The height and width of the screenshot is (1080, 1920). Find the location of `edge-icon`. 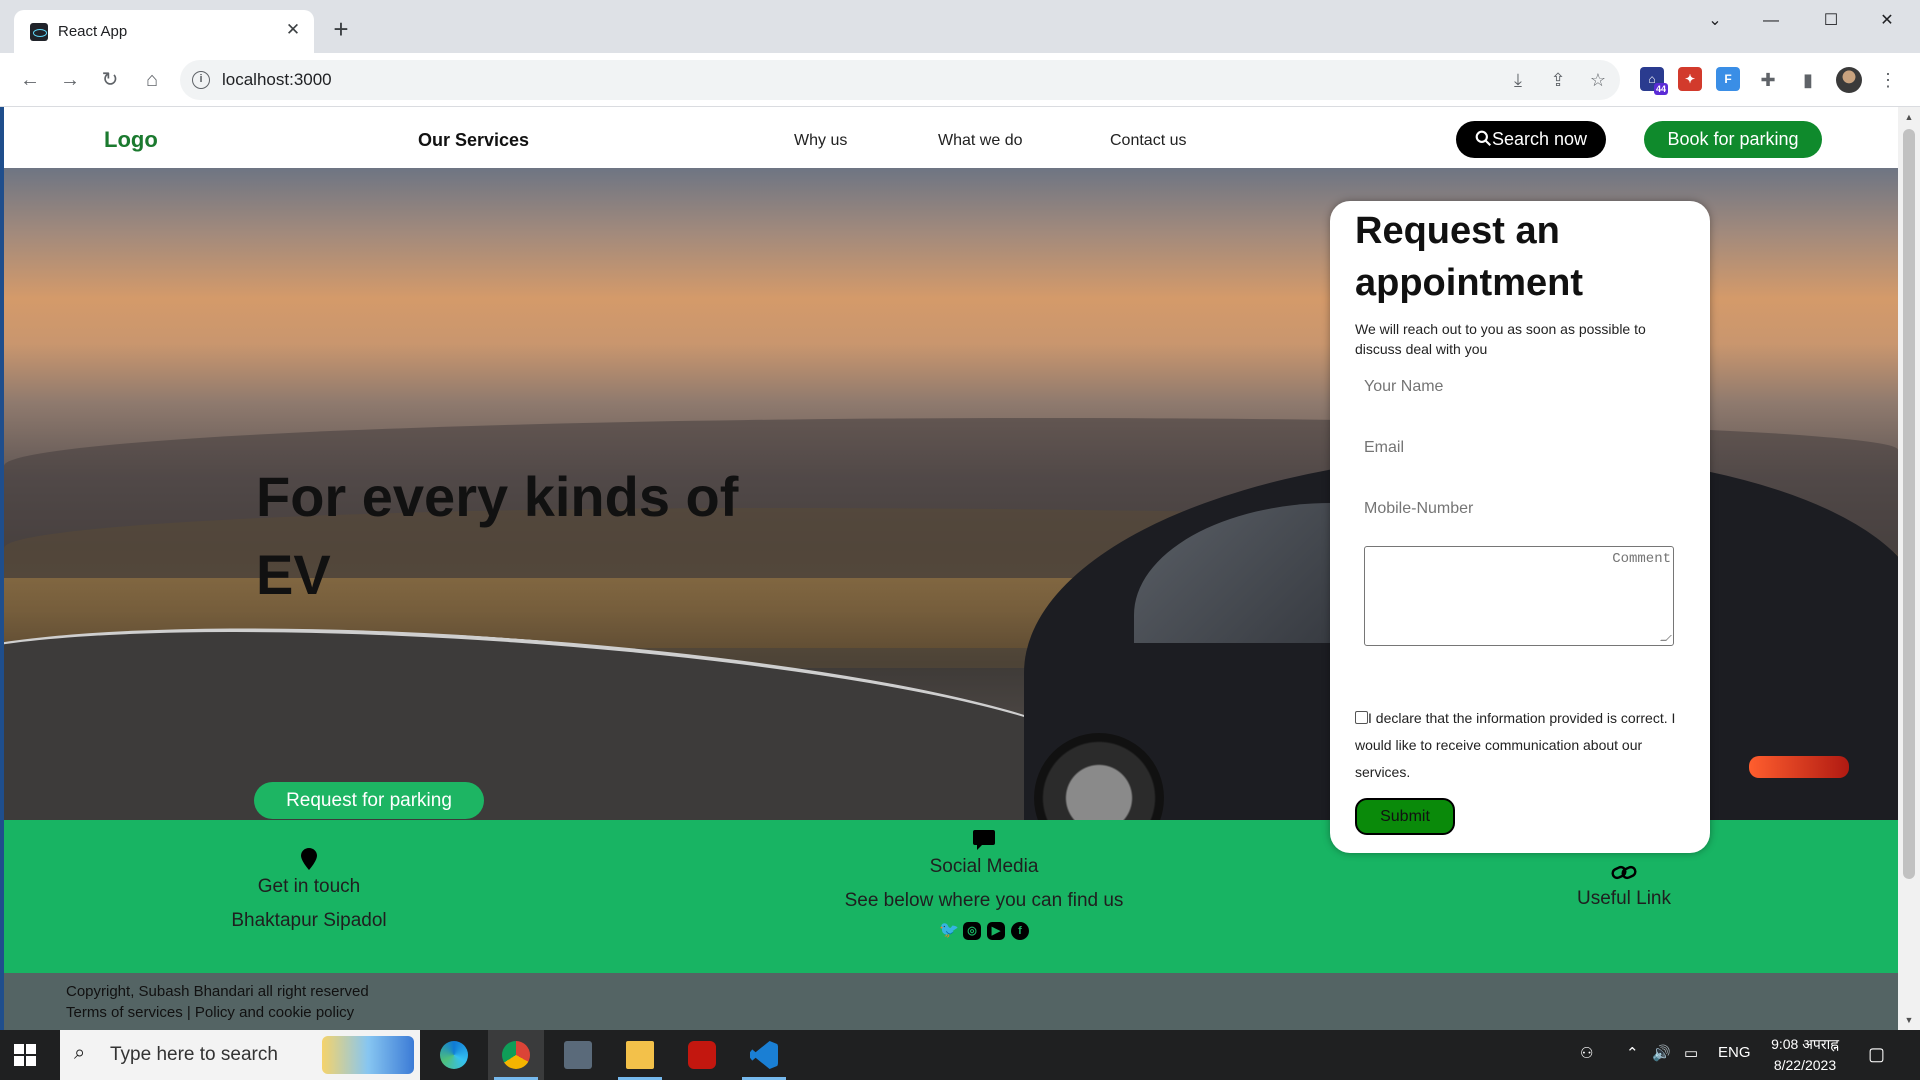

edge-icon is located at coordinates (454, 1055).